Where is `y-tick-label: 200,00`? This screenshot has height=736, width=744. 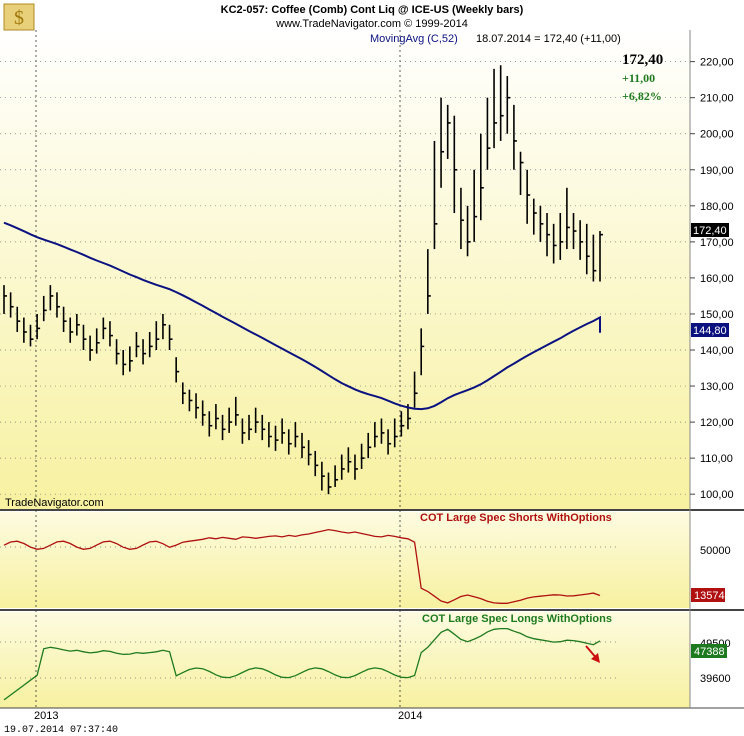 y-tick-label: 200,00 is located at coordinates (717, 135).